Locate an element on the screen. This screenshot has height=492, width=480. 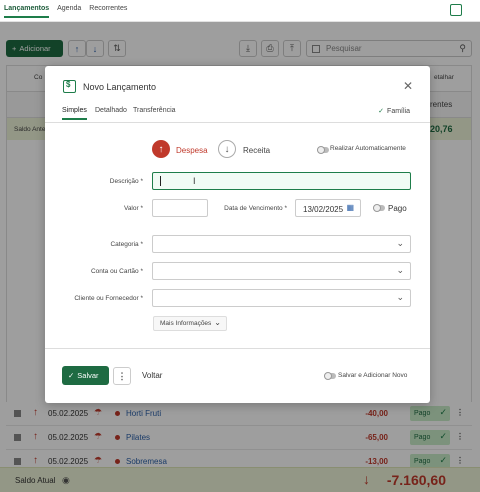
back-button: Voltar is located at coordinates (152, 375).